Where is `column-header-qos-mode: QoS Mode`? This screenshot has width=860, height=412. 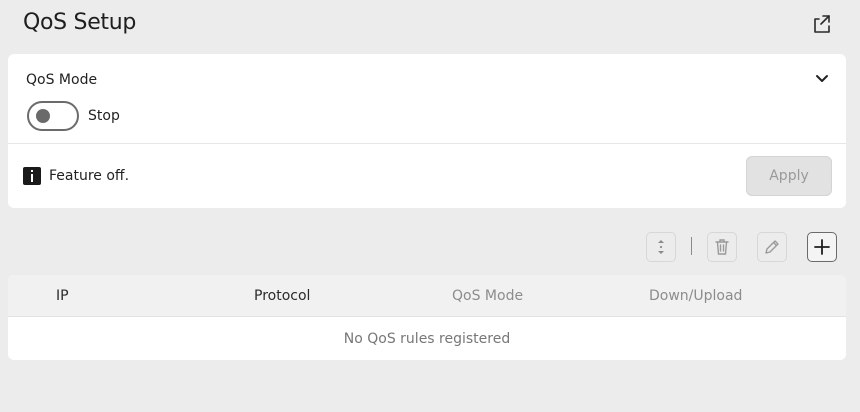
column-header-qos-mode: QoS Mode is located at coordinates (487, 296).